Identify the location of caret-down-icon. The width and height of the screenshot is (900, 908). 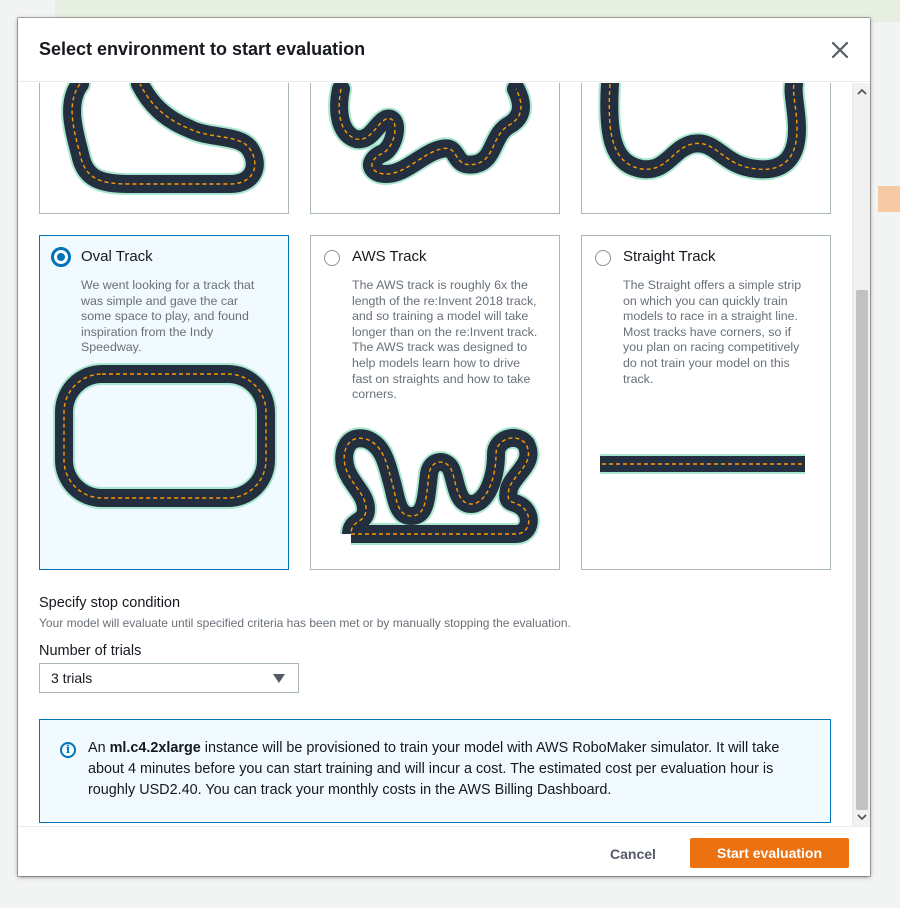
(279, 678).